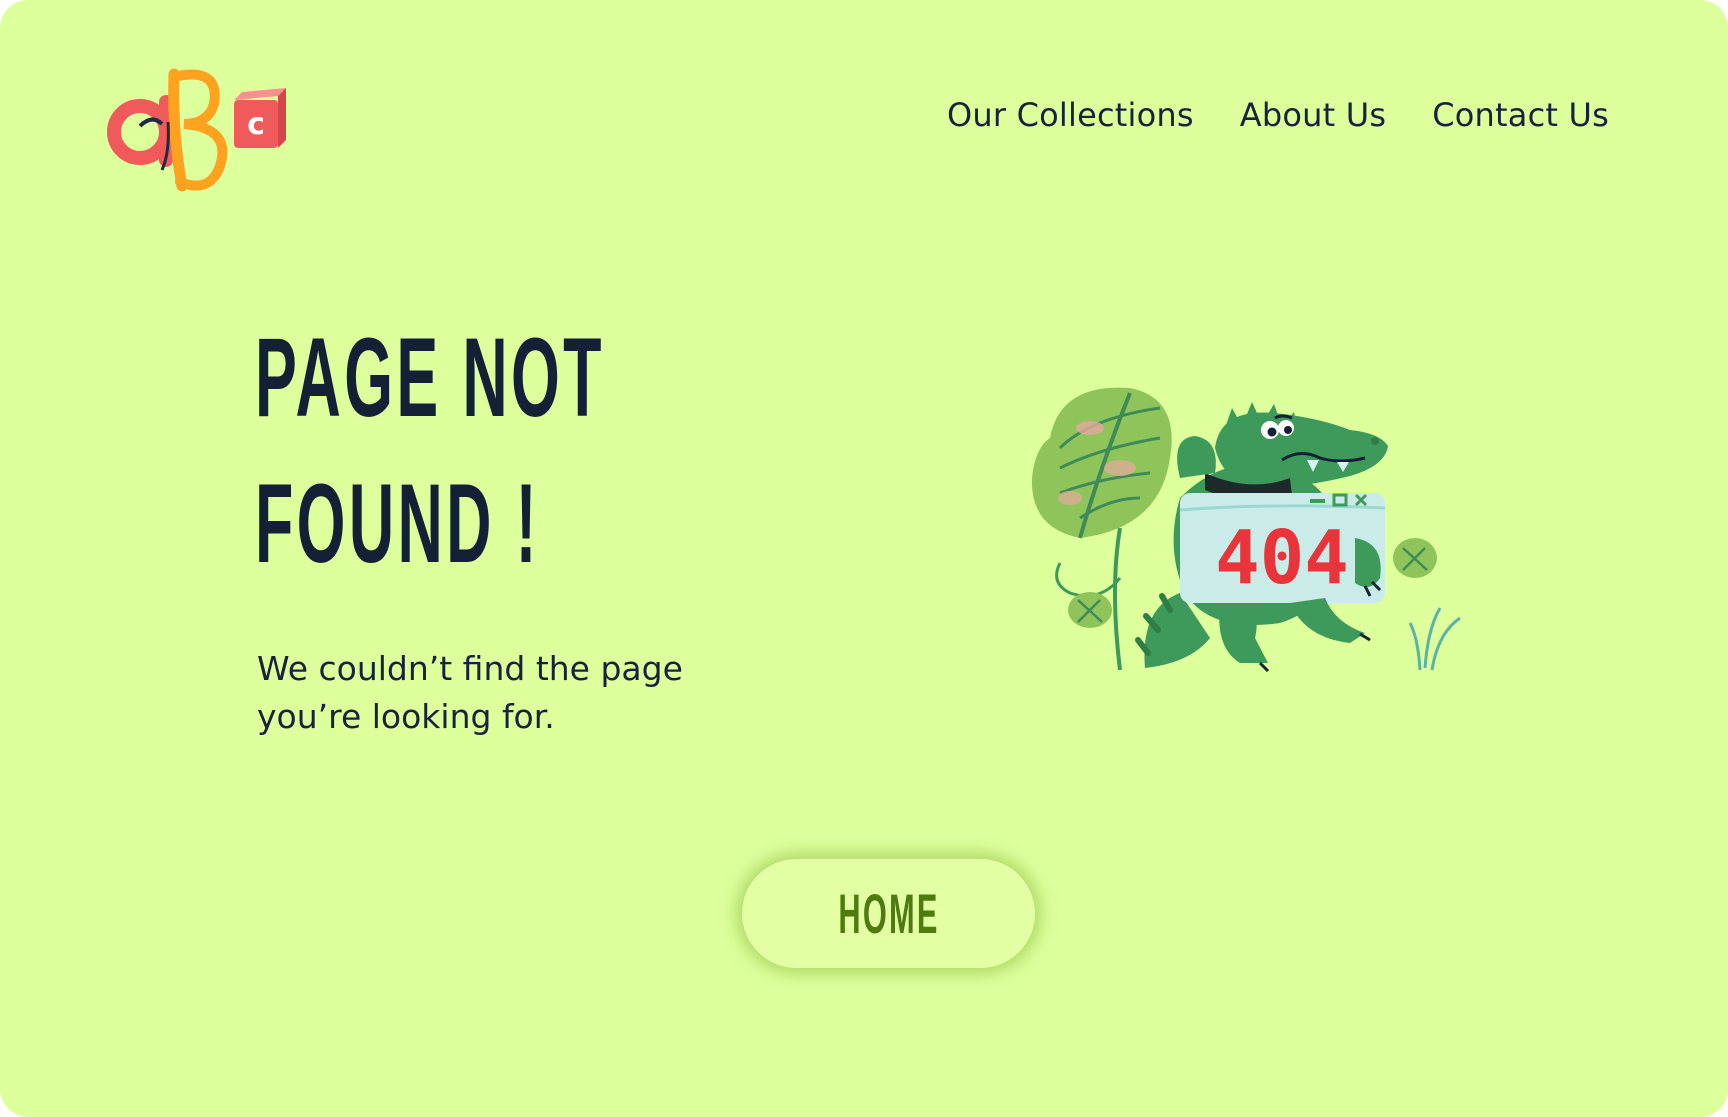  What do you see at coordinates (397, 523) in the screenshot?
I see `error-title-line2: FOUND !` at bounding box center [397, 523].